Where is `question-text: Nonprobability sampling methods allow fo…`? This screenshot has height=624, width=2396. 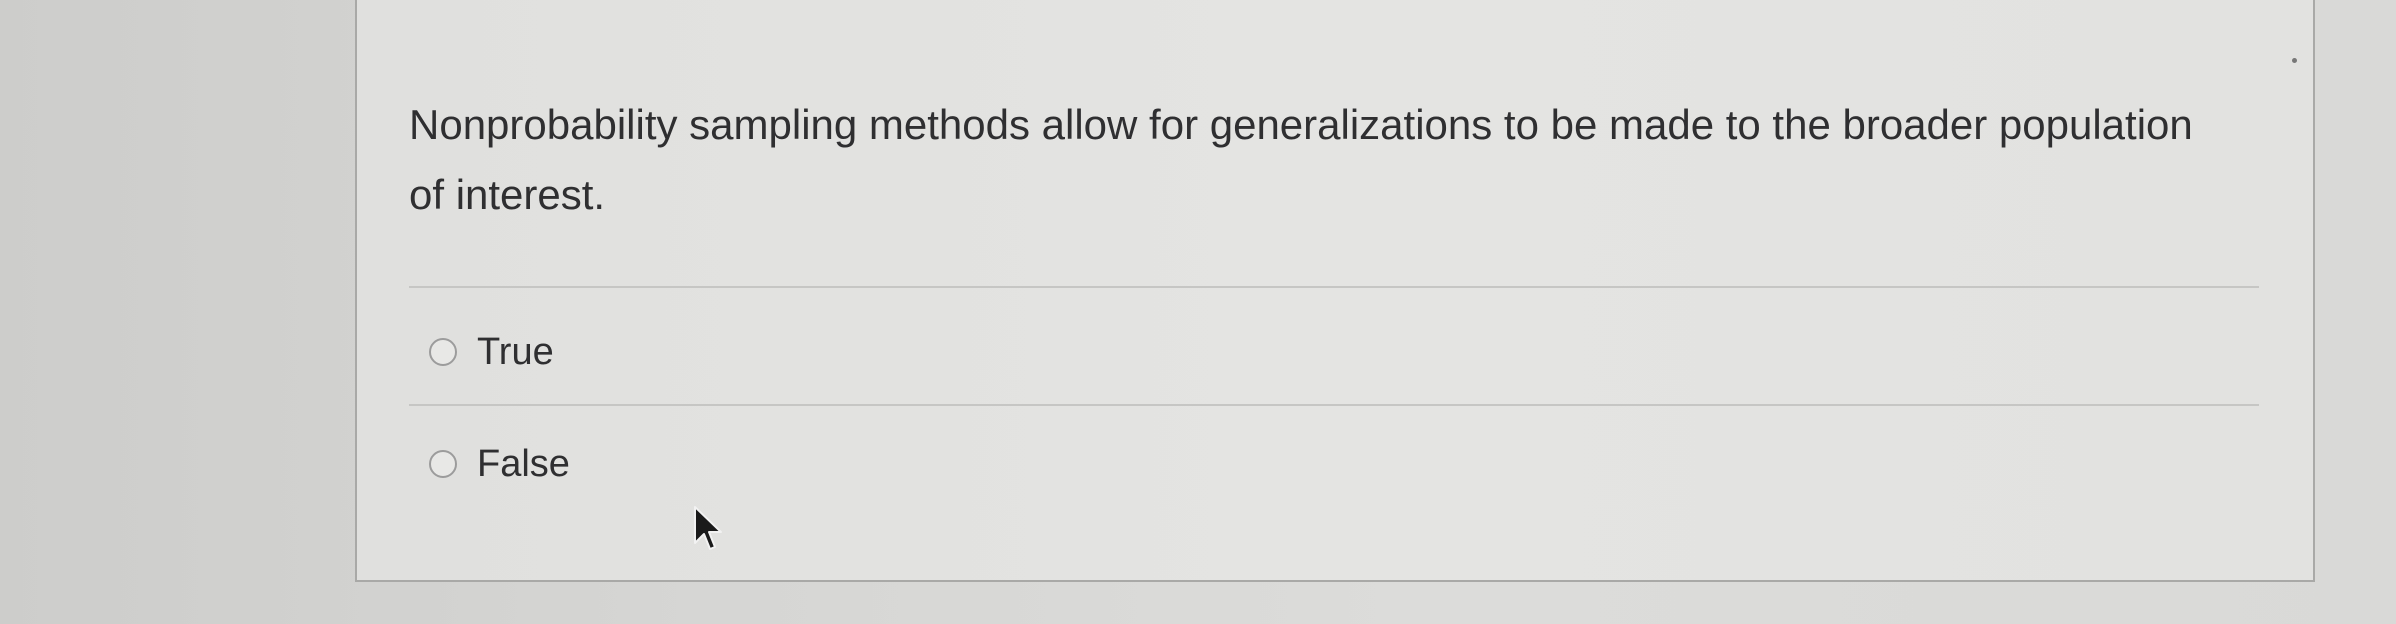
question-text: Nonprobability sampling methods allow fo… is located at coordinates (1301, 159).